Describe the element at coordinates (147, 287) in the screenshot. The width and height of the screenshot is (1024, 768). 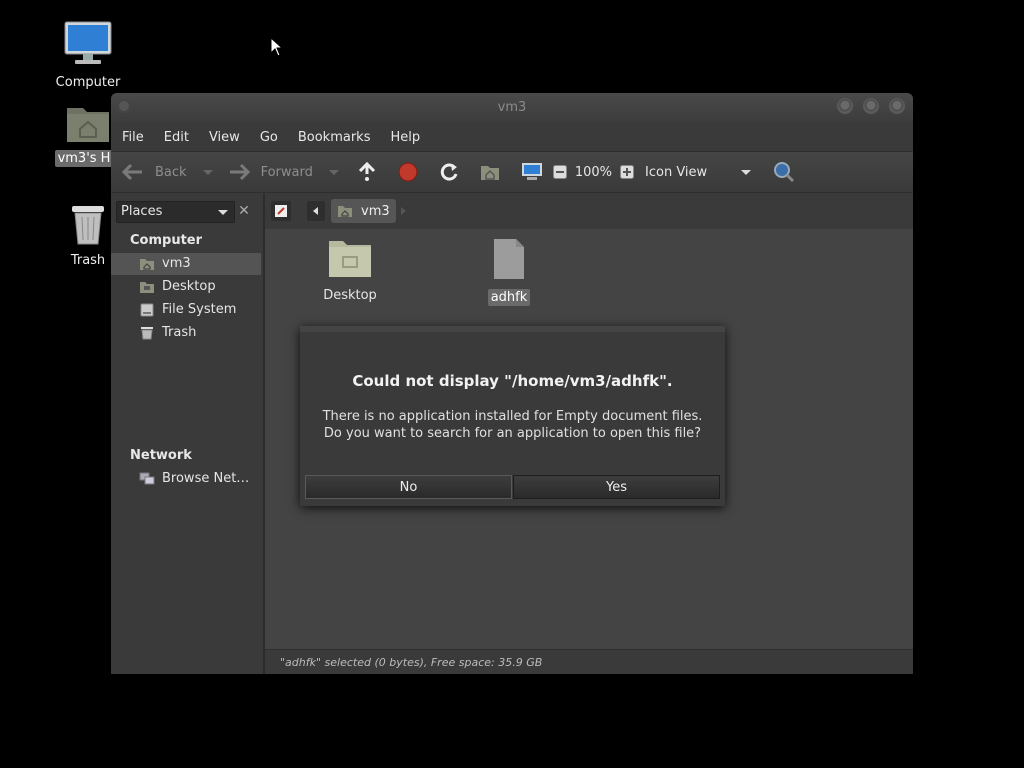
I see `desktop-folder-icon` at that location.